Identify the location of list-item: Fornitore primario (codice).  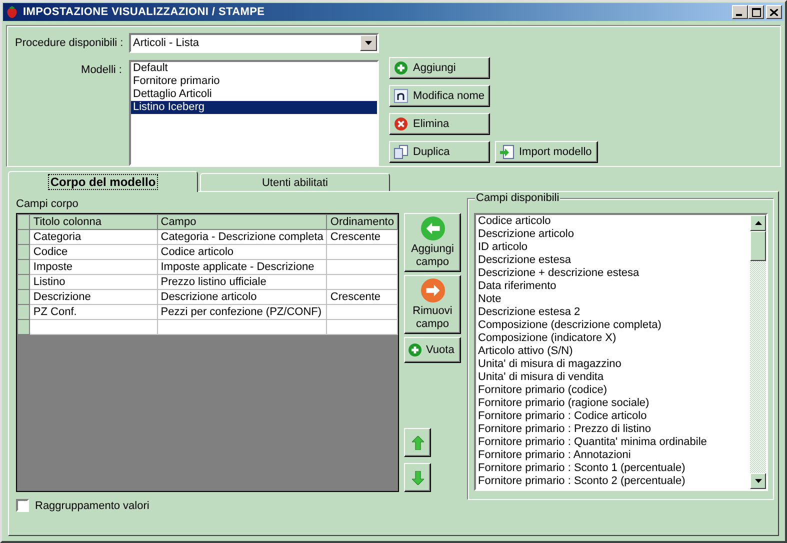
(613, 390).